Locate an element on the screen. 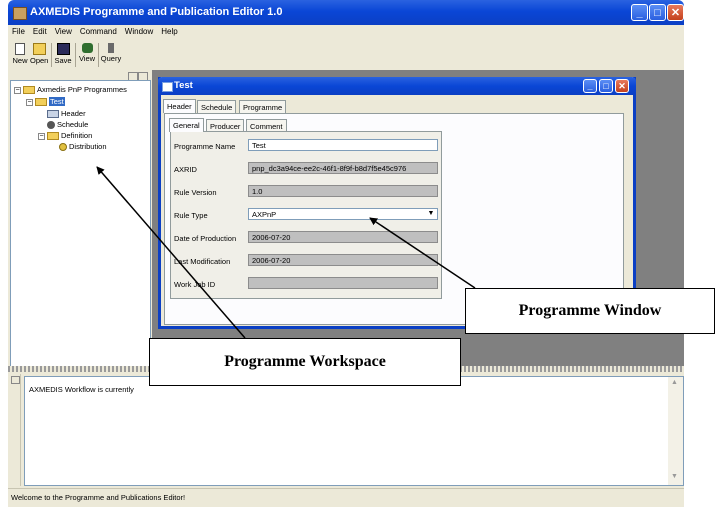 Image resolution: width=721 pixels, height=507 pixels. programme-workspace-callout: Programme Workspace is located at coordinates (305, 362).